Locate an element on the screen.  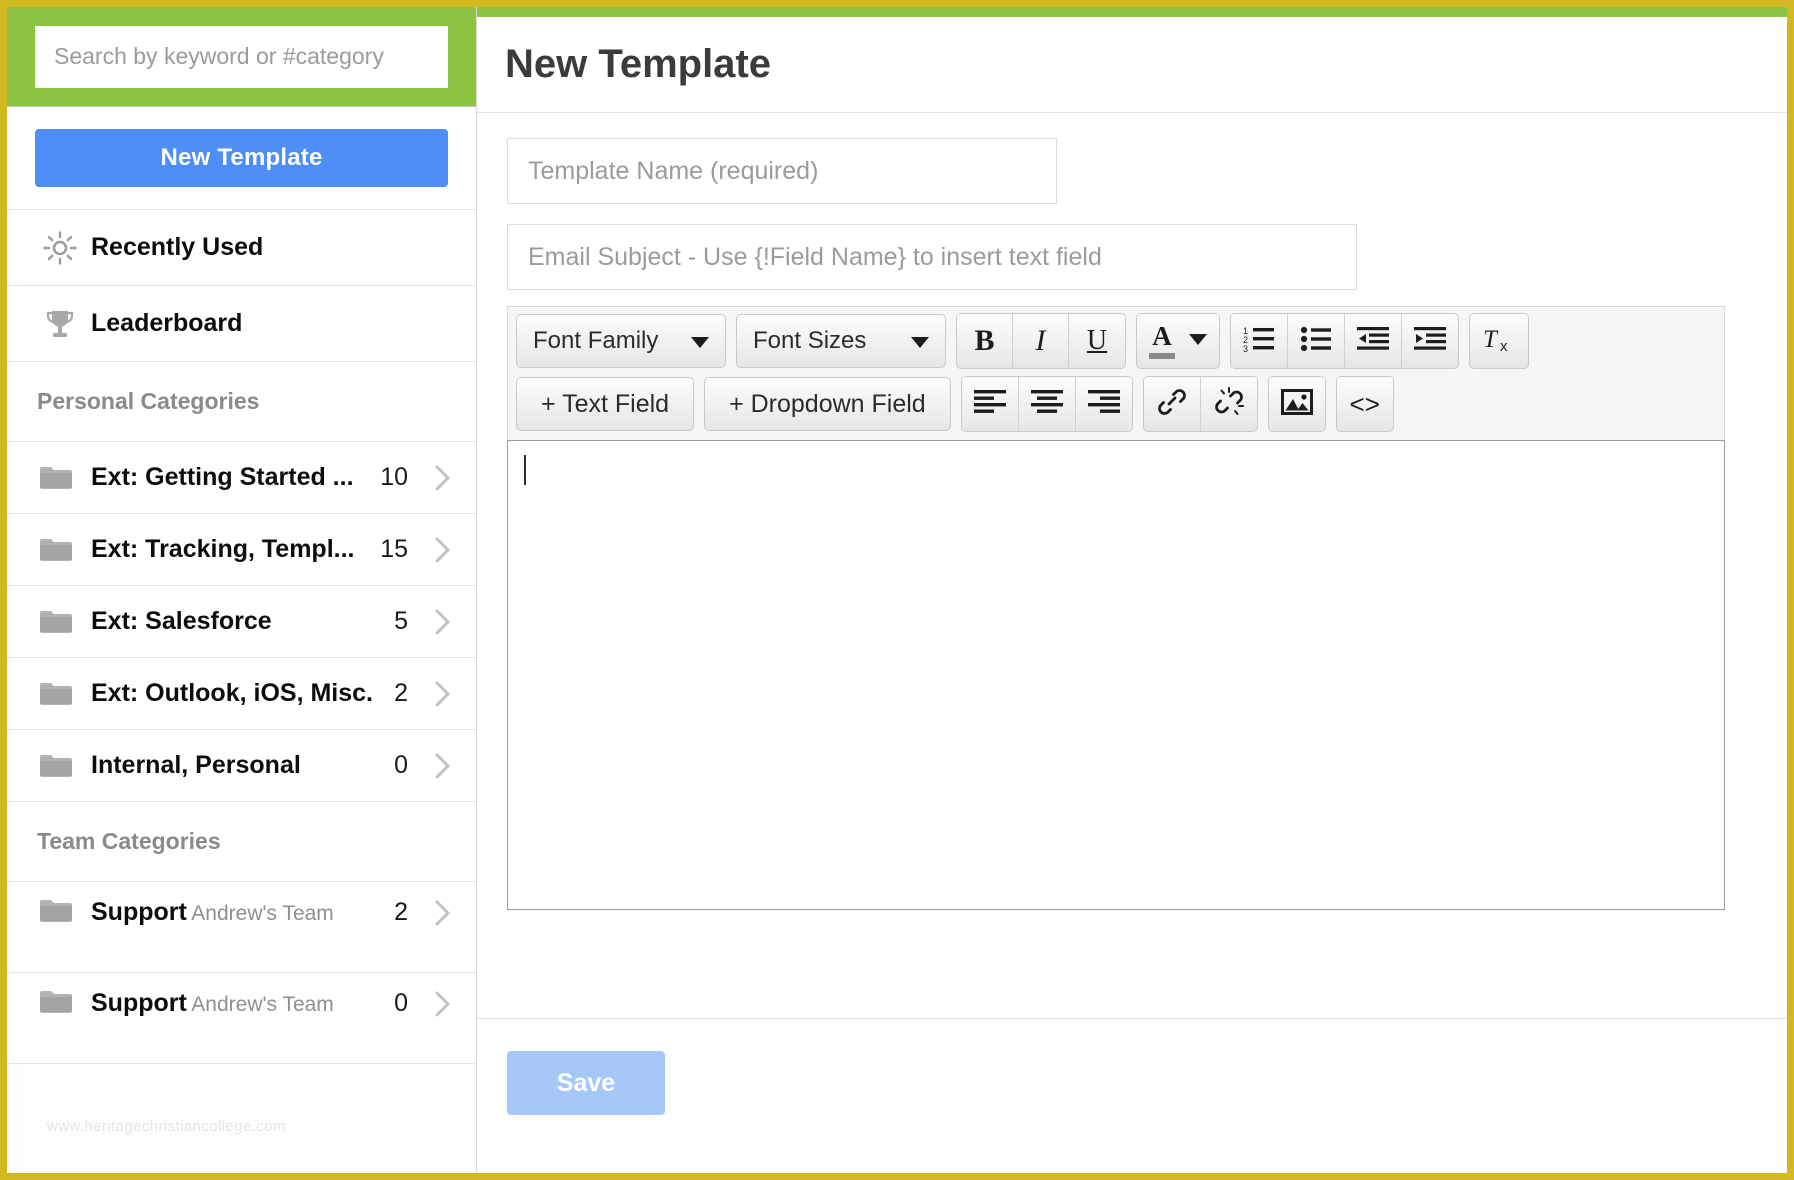
personal-categories-heading: Personal Categories is located at coordinates (241, 402).